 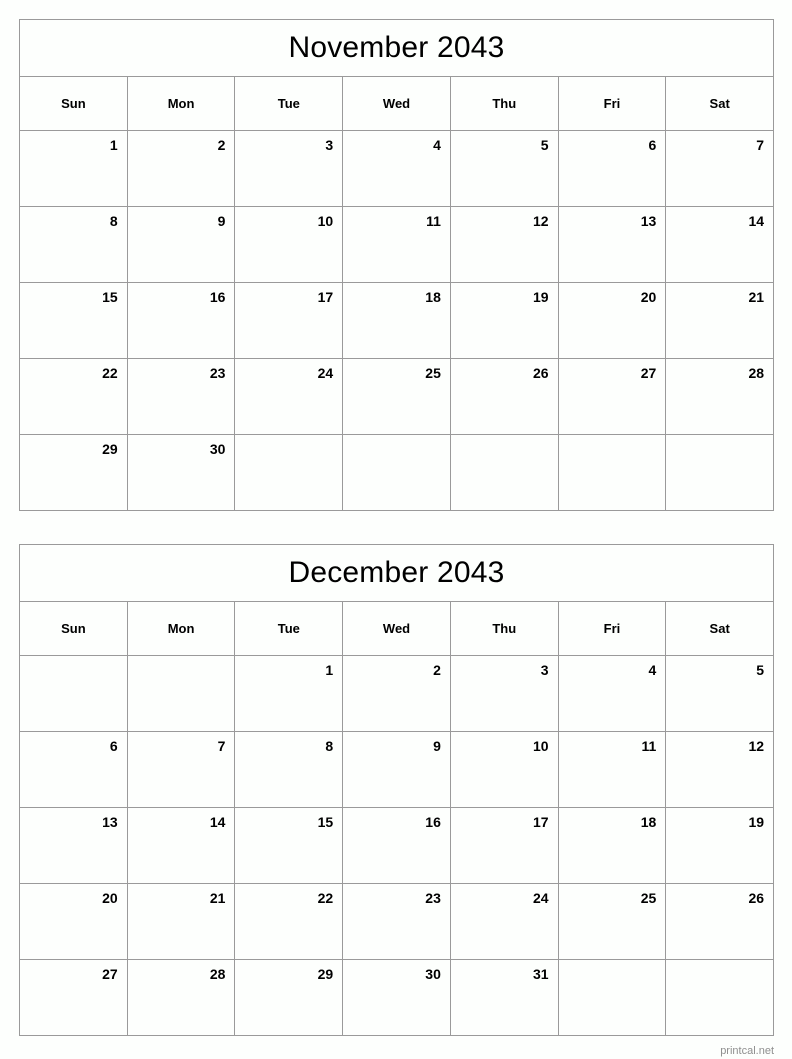 I want to click on day-number: 13, so click(x=648, y=221).